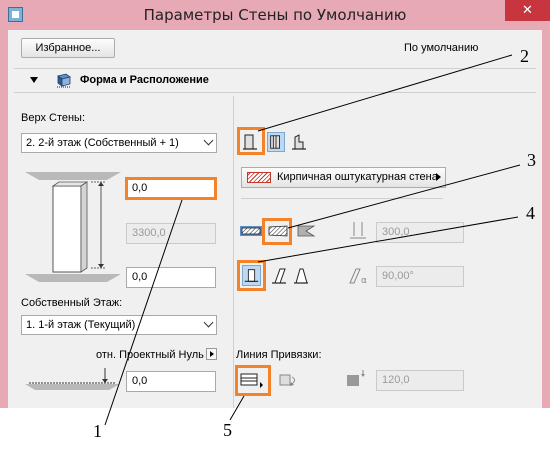 This screenshot has width=550, height=450. I want to click on callout-3-number: 3, so click(531, 160).